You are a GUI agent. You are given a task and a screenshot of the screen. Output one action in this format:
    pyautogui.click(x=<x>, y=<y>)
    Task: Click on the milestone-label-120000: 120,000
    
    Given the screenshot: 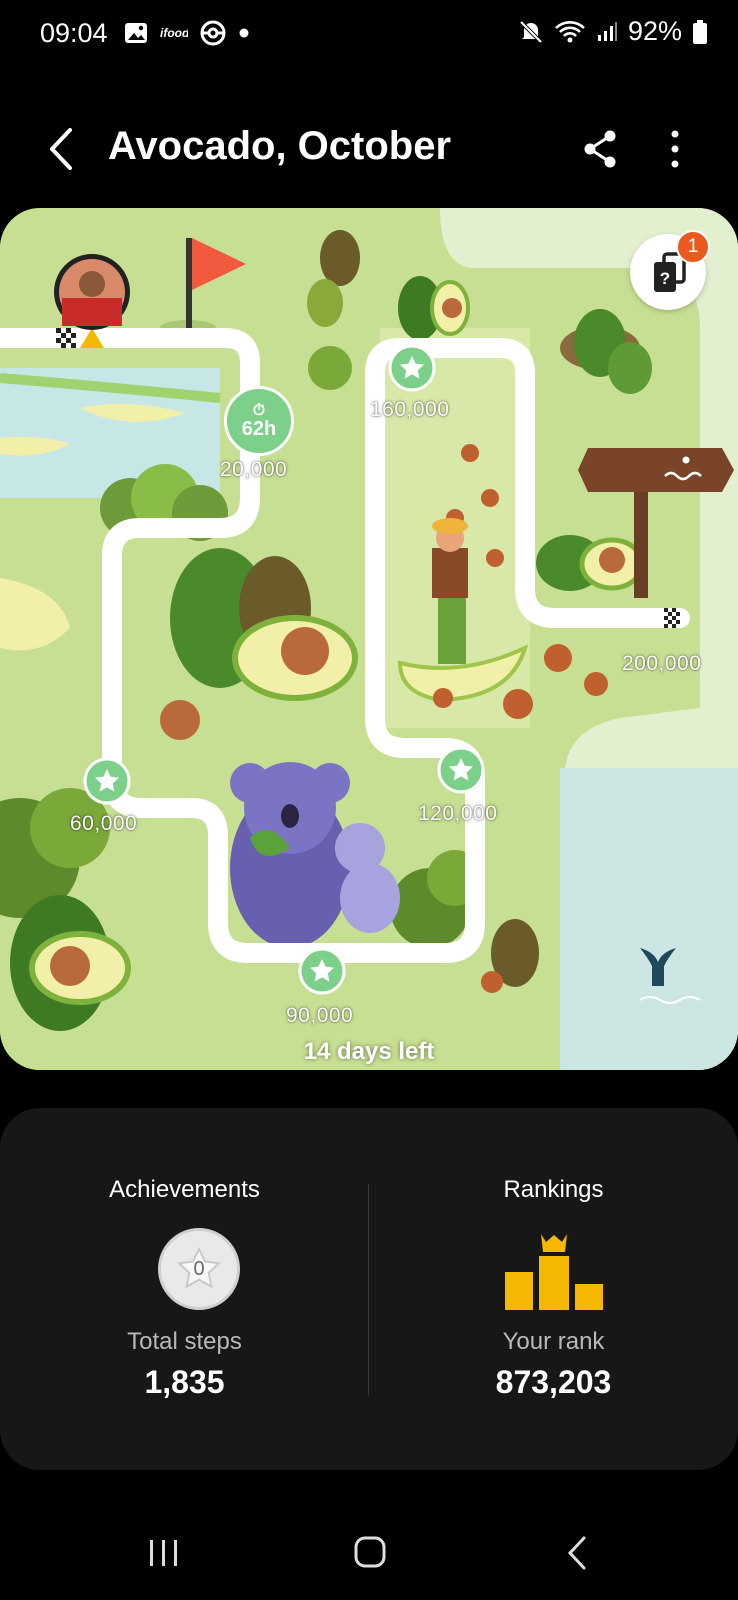 What is the action you would take?
    pyautogui.click(x=458, y=813)
    